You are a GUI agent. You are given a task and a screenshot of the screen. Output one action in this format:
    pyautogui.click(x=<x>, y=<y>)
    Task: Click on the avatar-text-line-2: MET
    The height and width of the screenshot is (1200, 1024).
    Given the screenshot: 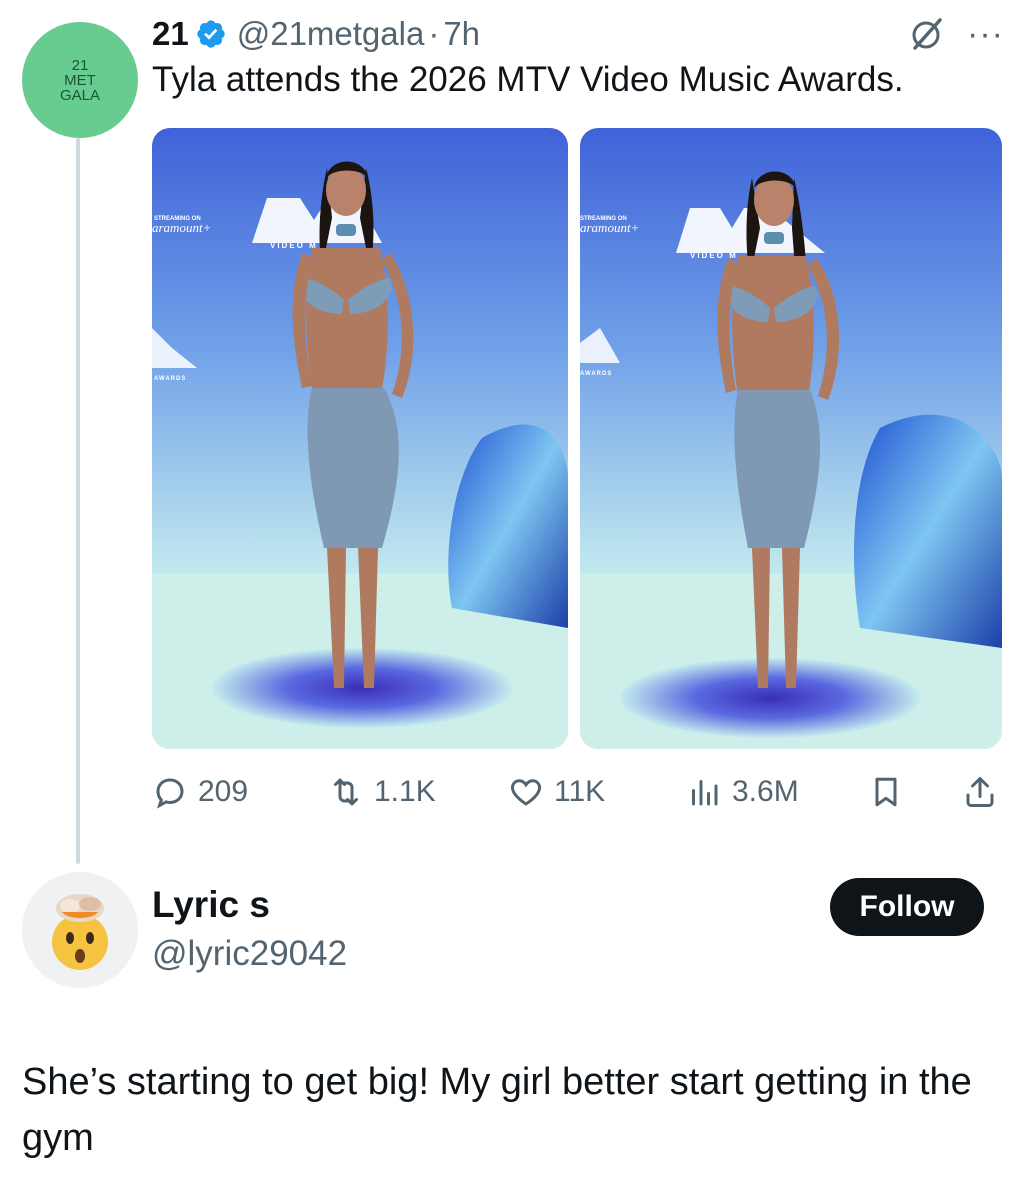 What is the action you would take?
    pyautogui.click(x=80, y=80)
    